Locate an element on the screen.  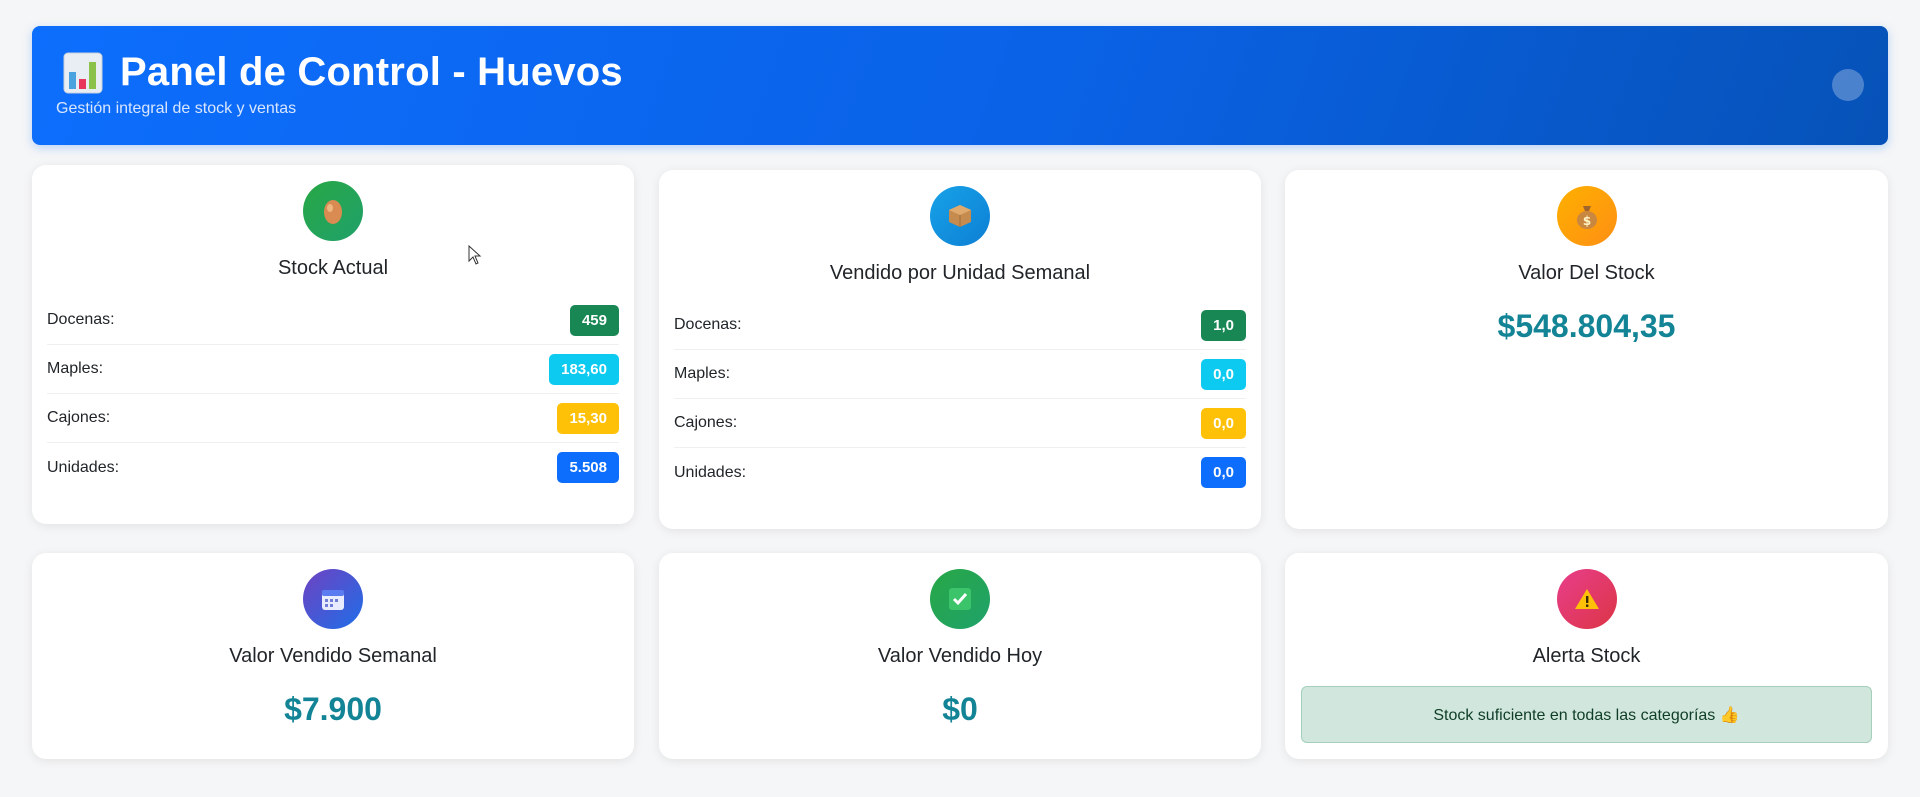
vendido-badge-cajones: 0,0 is located at coordinates (1223, 423).